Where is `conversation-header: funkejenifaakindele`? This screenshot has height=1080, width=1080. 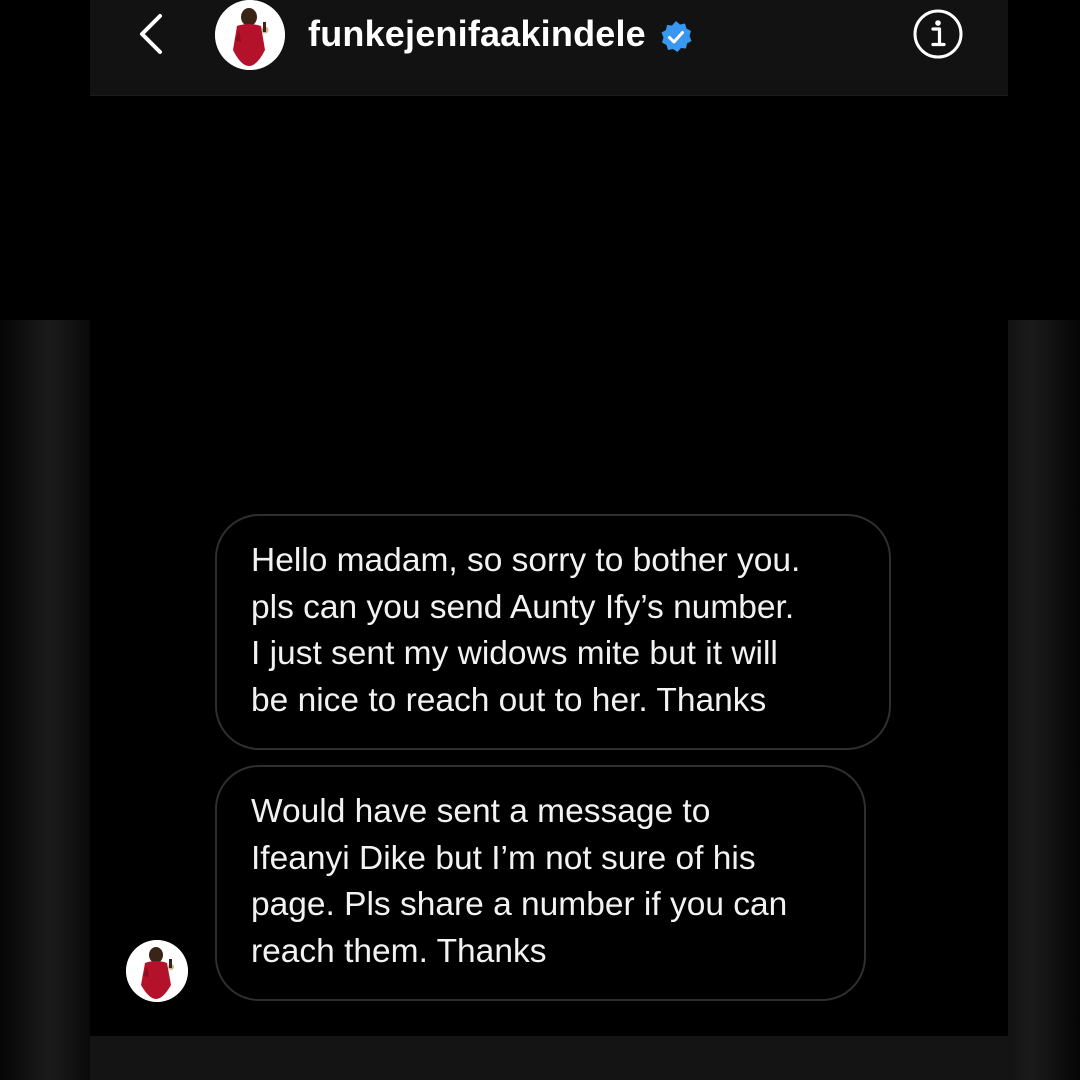 conversation-header: funkejenifaakindele is located at coordinates (549, 48).